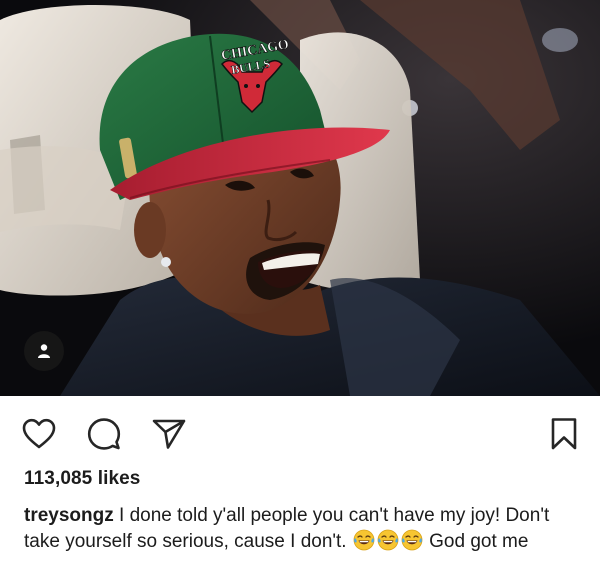  I want to click on heart-outline-icon, so click(39, 433).